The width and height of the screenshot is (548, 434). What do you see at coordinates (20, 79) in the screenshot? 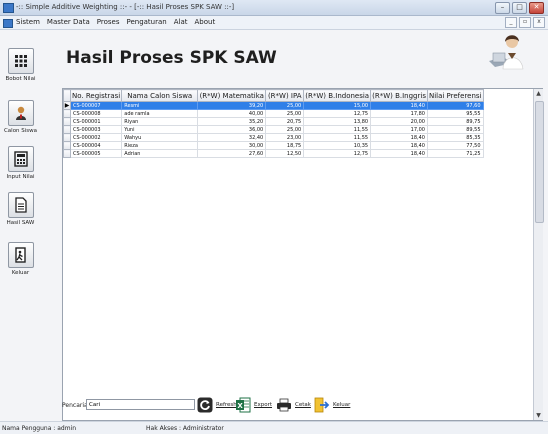
I see `sidebar-label-bobot-nilai: Bobot Nilai` at bounding box center [20, 79].